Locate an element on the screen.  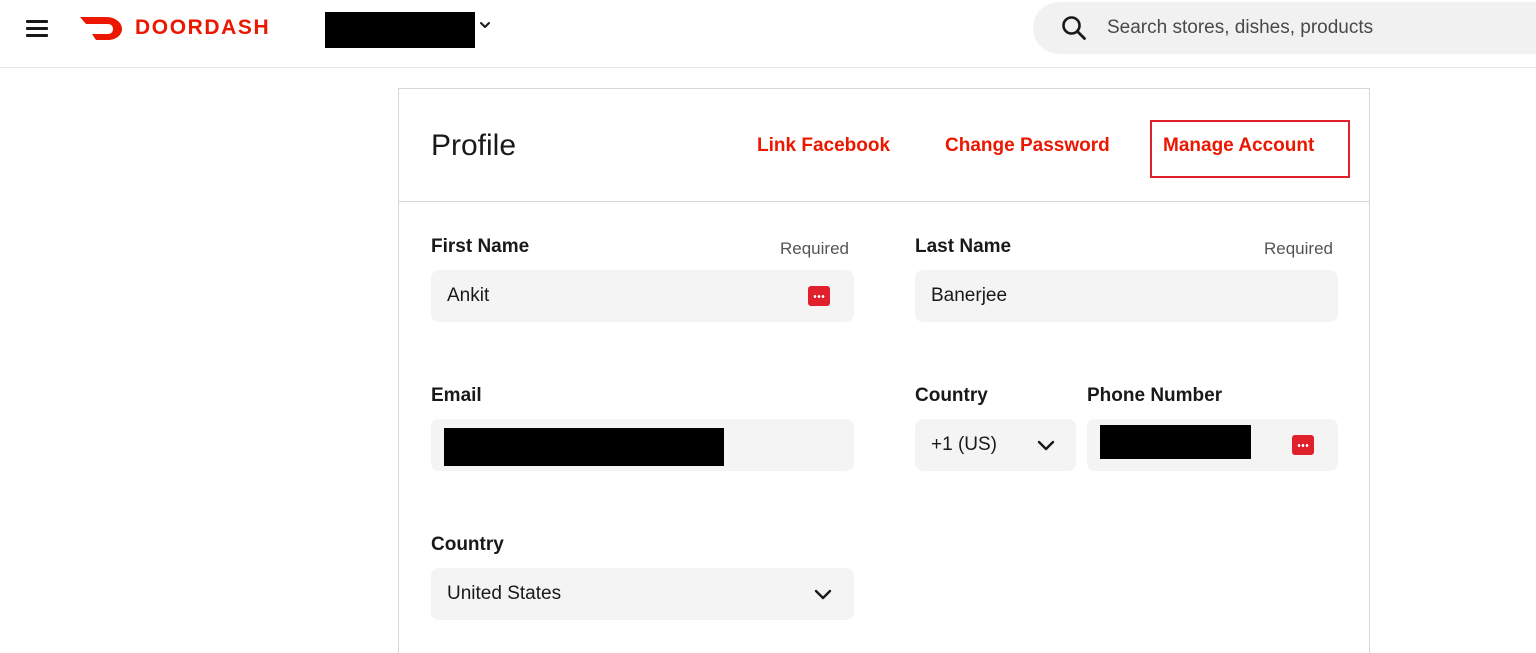
link-facebook-button: Link Facebook is located at coordinates (823, 146).